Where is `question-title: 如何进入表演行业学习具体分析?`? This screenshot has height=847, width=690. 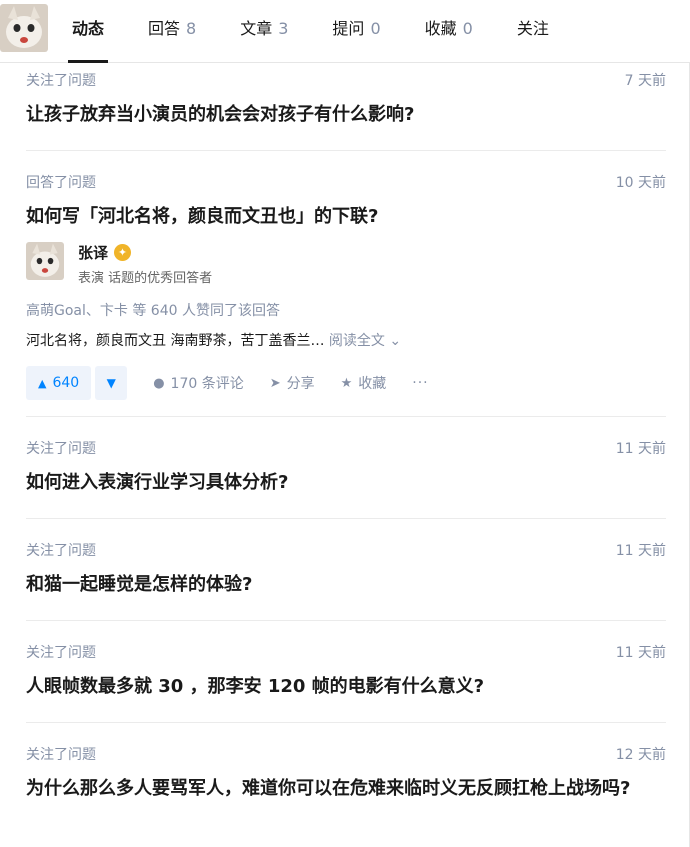 question-title: 如何进入表演行业学习具体分析? is located at coordinates (346, 483).